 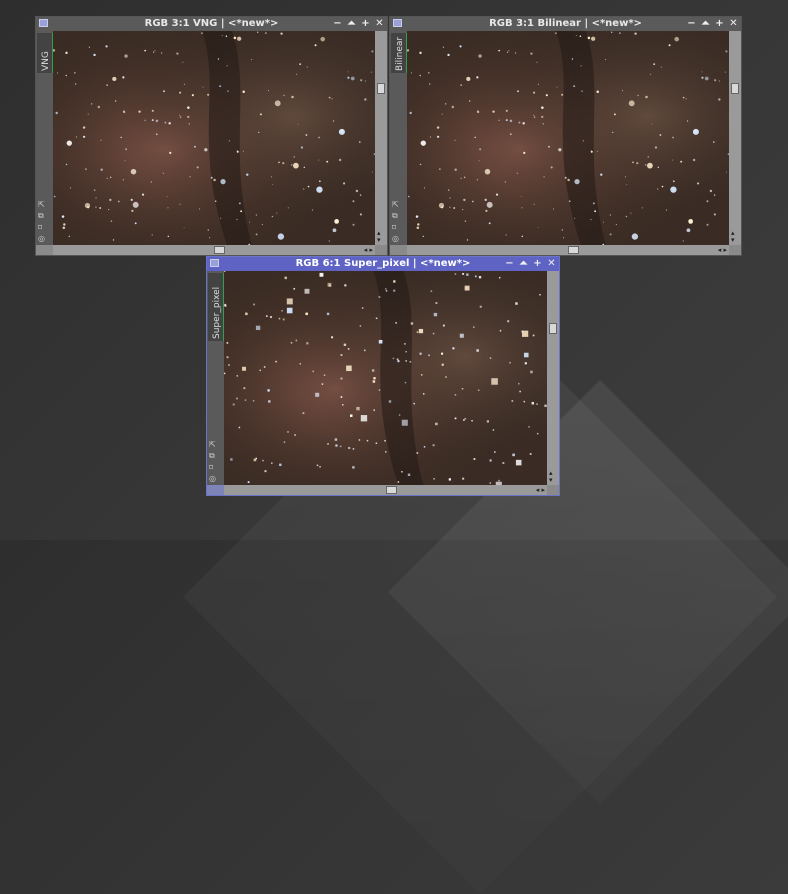 What do you see at coordinates (45, 138) in the screenshot?
I see `view-sidebar: VNG ⇱ ⧉ ⌑ ◎` at bounding box center [45, 138].